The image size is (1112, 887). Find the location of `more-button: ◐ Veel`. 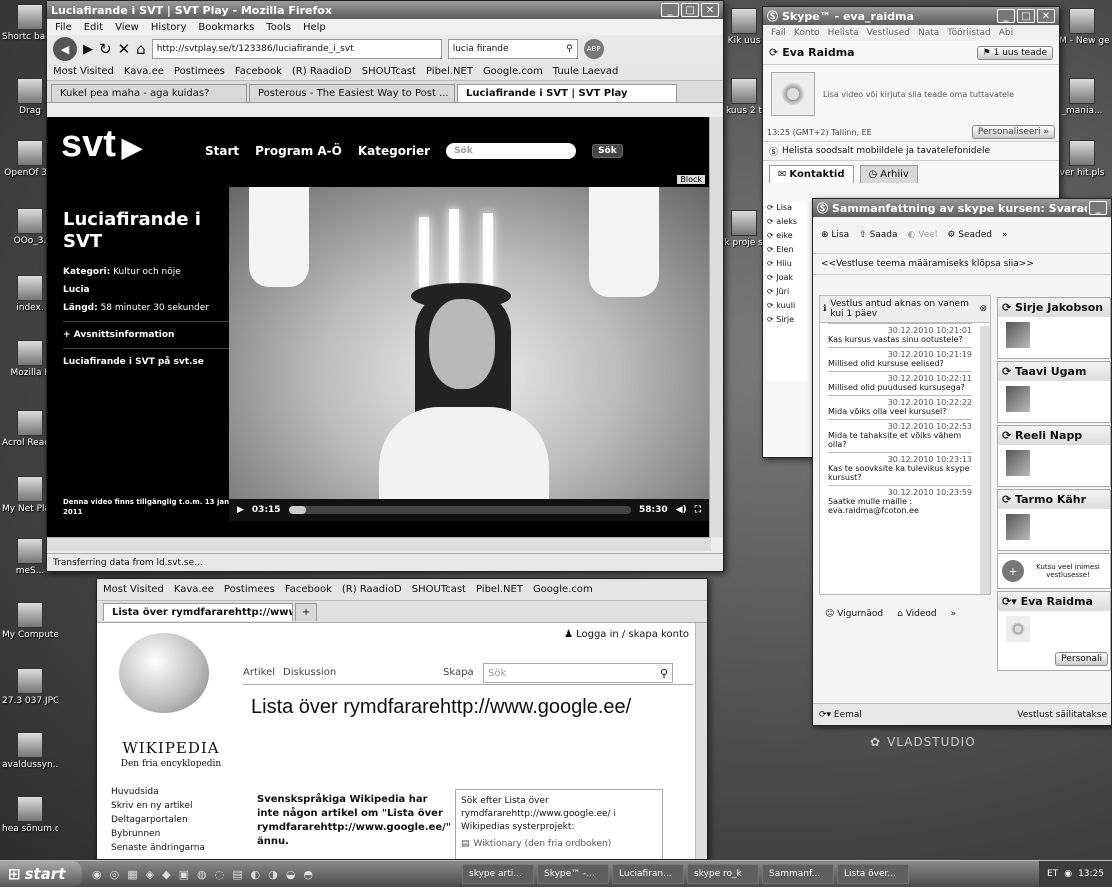

more-button: ◐ Veel is located at coordinates (923, 235).